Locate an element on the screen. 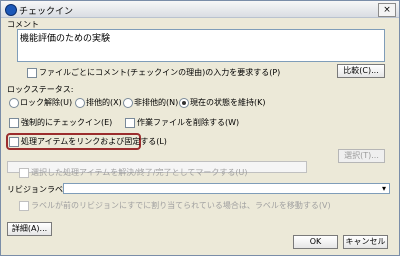 This screenshot has width=400, height=256. close-icon: × is located at coordinates (387, 10).